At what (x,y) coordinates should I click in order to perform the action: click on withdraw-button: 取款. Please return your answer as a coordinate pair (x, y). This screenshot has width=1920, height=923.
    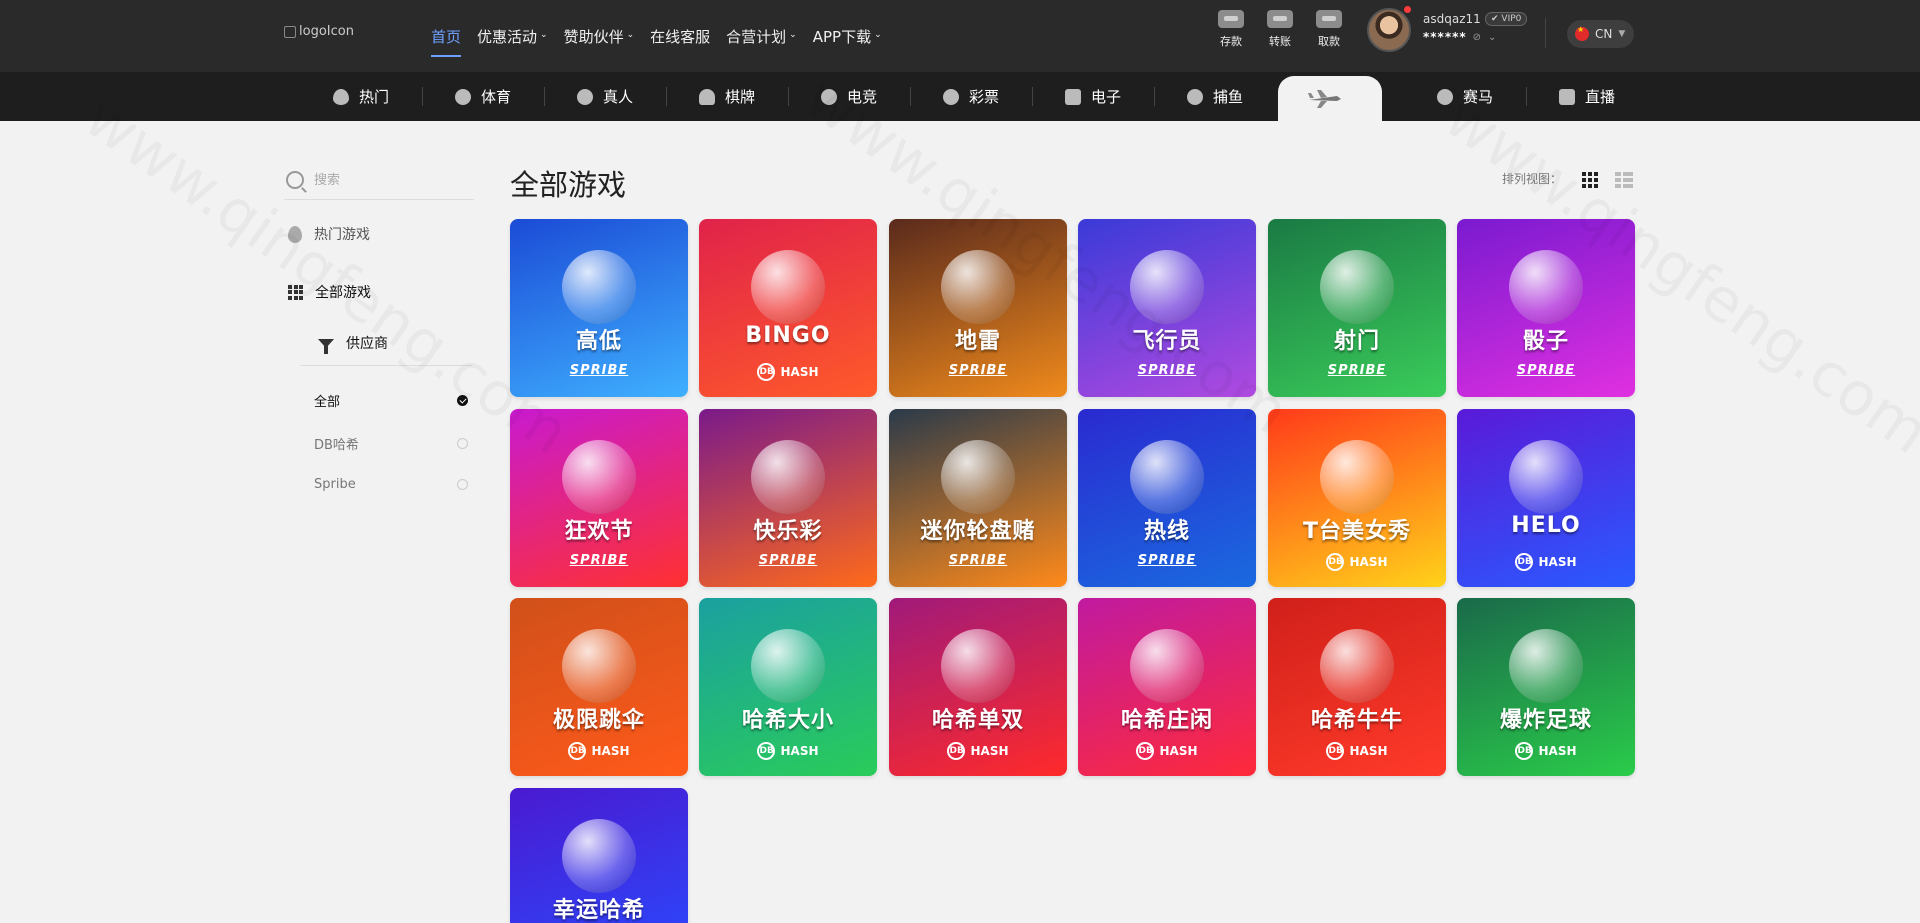
    Looking at the image, I should click on (1329, 29).